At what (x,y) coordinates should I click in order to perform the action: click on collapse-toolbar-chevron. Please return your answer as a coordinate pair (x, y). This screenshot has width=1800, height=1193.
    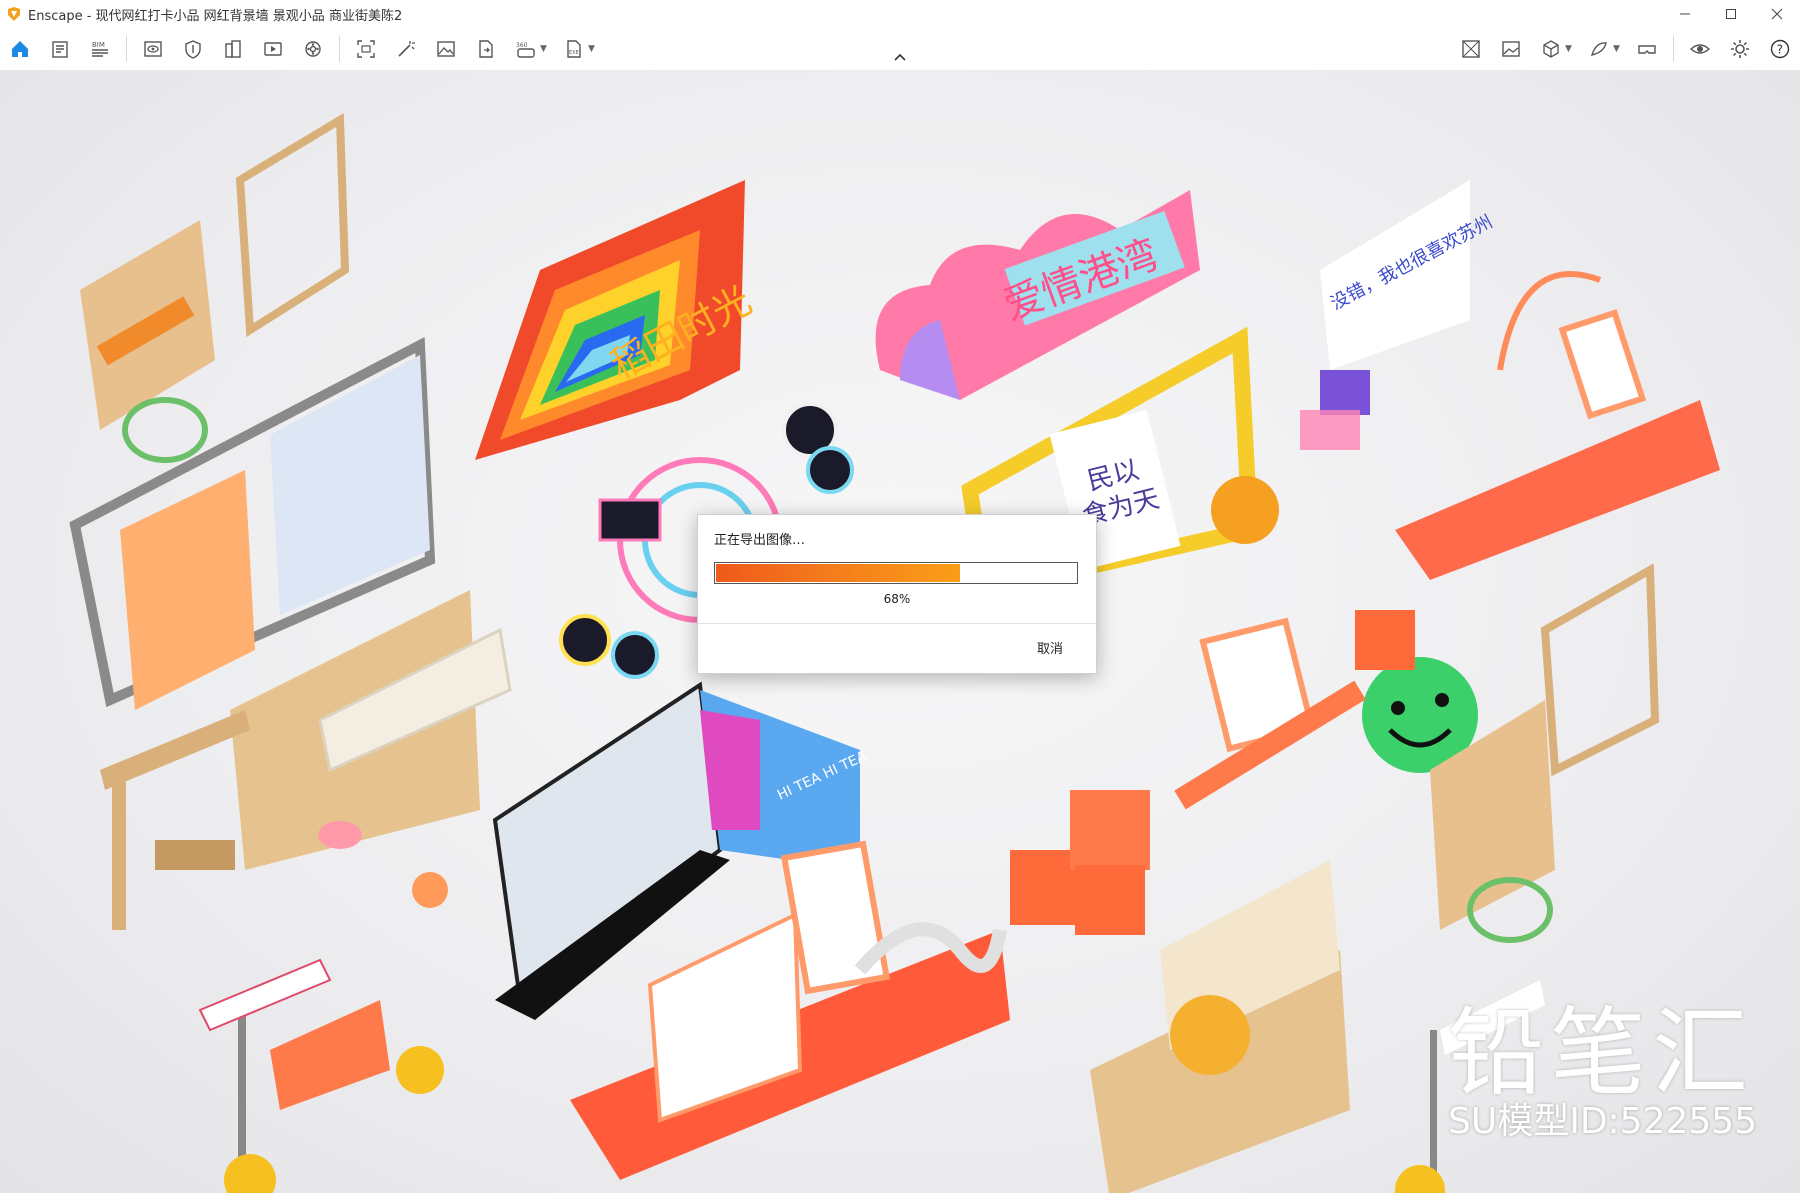
    Looking at the image, I should click on (900, 57).